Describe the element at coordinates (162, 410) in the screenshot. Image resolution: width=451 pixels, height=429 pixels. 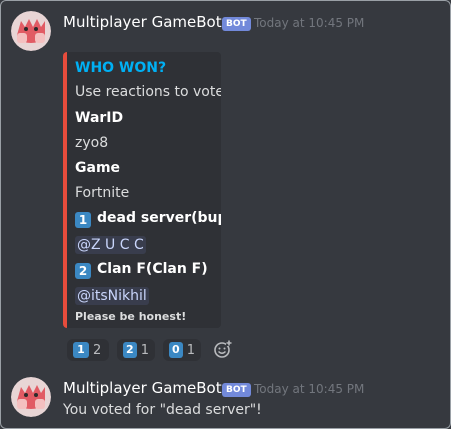
I see `message-content: You voted for "dead server"!` at that location.